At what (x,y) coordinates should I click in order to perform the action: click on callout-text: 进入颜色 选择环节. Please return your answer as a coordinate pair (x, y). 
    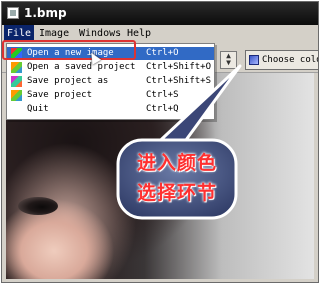
    Looking at the image, I should click on (177, 178).